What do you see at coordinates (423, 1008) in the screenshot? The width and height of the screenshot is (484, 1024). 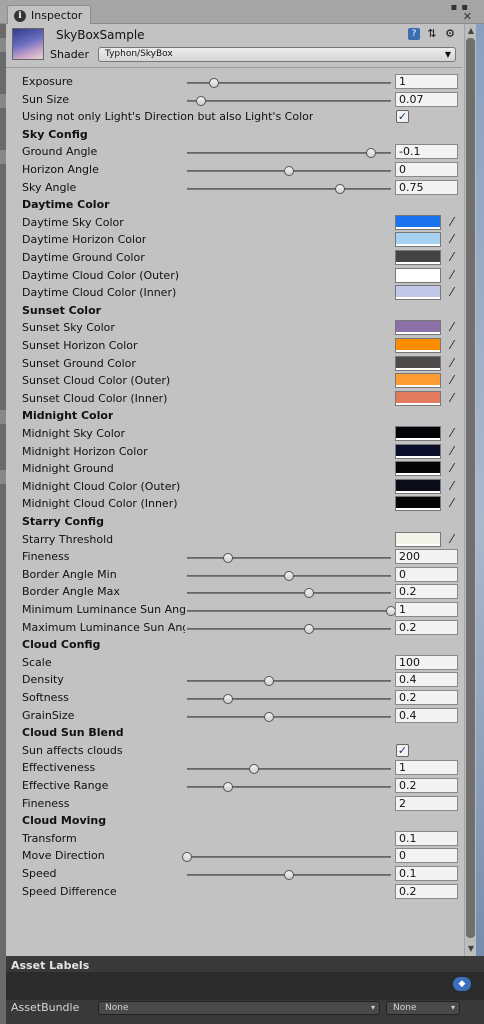 I see `assetbundle-variant-dropdown: None ▾` at bounding box center [423, 1008].